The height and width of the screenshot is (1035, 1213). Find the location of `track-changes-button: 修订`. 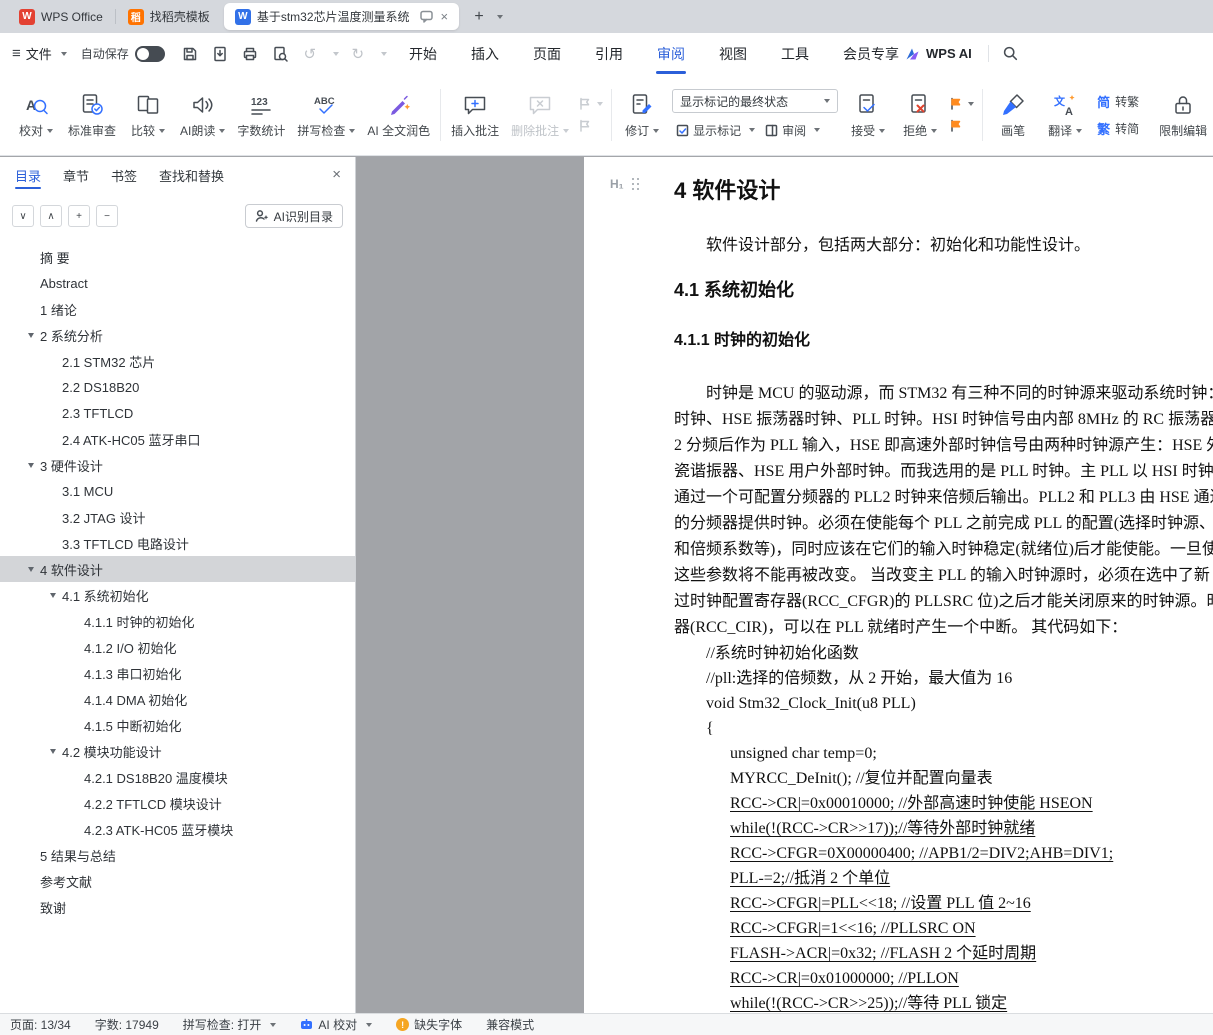

track-changes-button: 修订 is located at coordinates (642, 114).